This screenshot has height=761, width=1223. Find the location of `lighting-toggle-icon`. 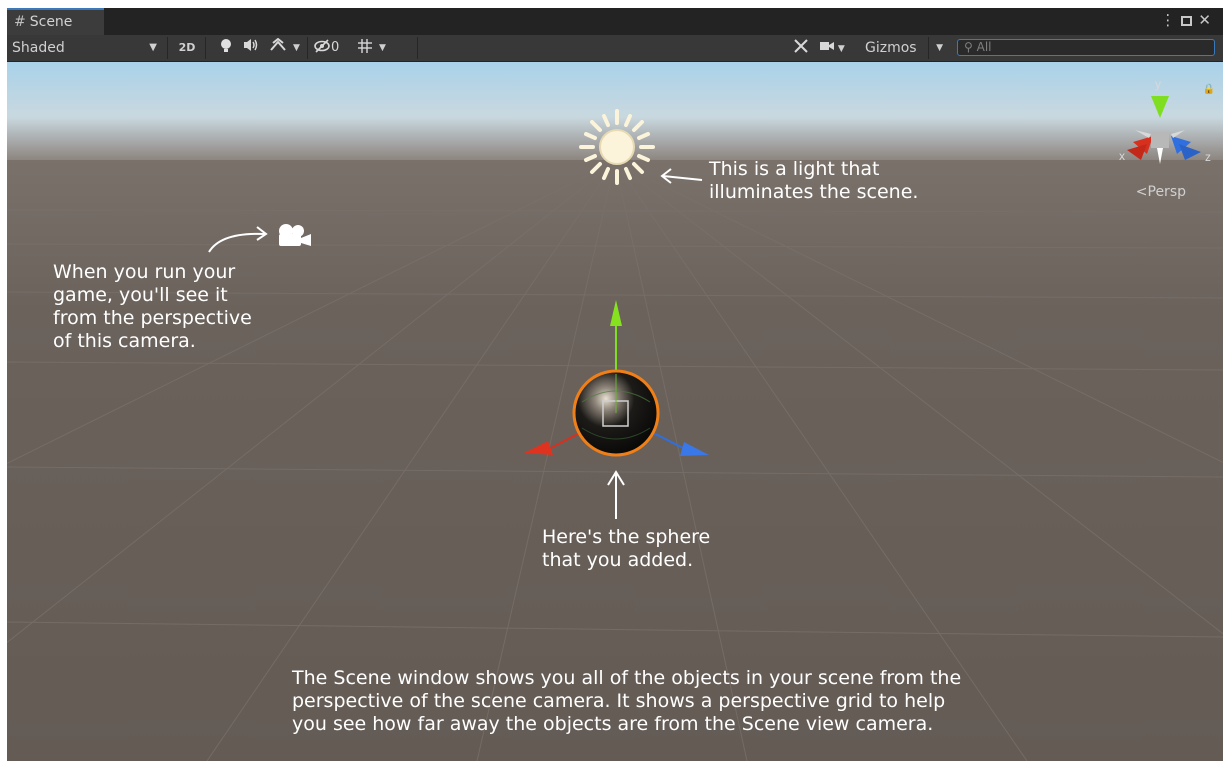

lighting-toggle-icon is located at coordinates (226, 48).